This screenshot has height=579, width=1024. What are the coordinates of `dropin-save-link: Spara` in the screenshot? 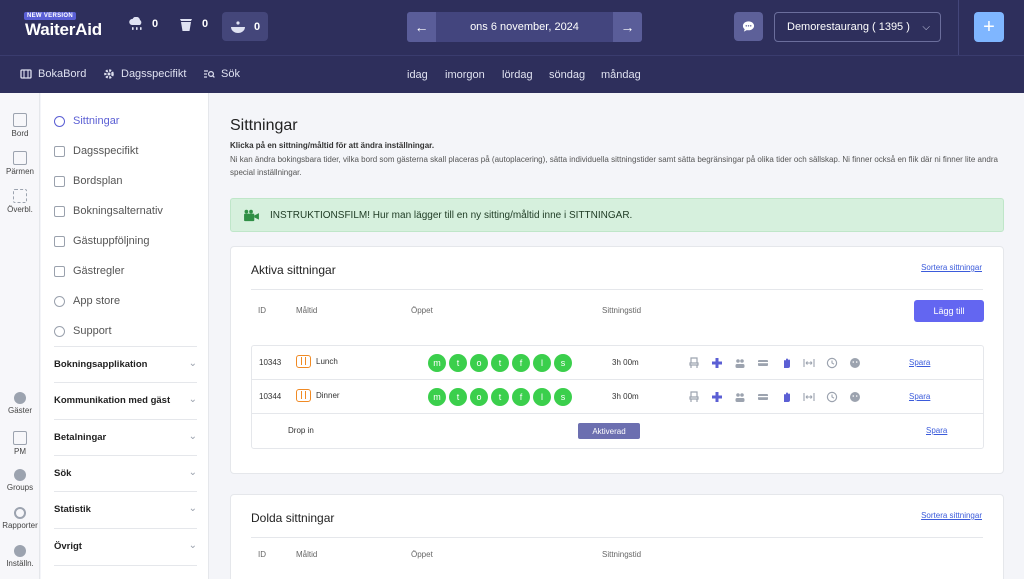 It's located at (936, 430).